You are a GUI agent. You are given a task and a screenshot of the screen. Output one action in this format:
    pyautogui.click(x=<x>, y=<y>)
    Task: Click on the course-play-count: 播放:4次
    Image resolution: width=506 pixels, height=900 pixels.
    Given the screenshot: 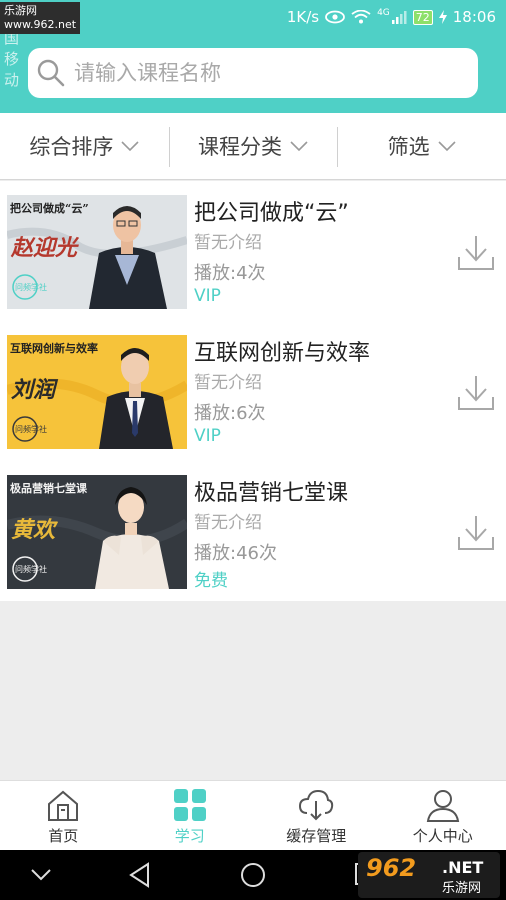 What is the action you would take?
    pyautogui.click(x=230, y=273)
    